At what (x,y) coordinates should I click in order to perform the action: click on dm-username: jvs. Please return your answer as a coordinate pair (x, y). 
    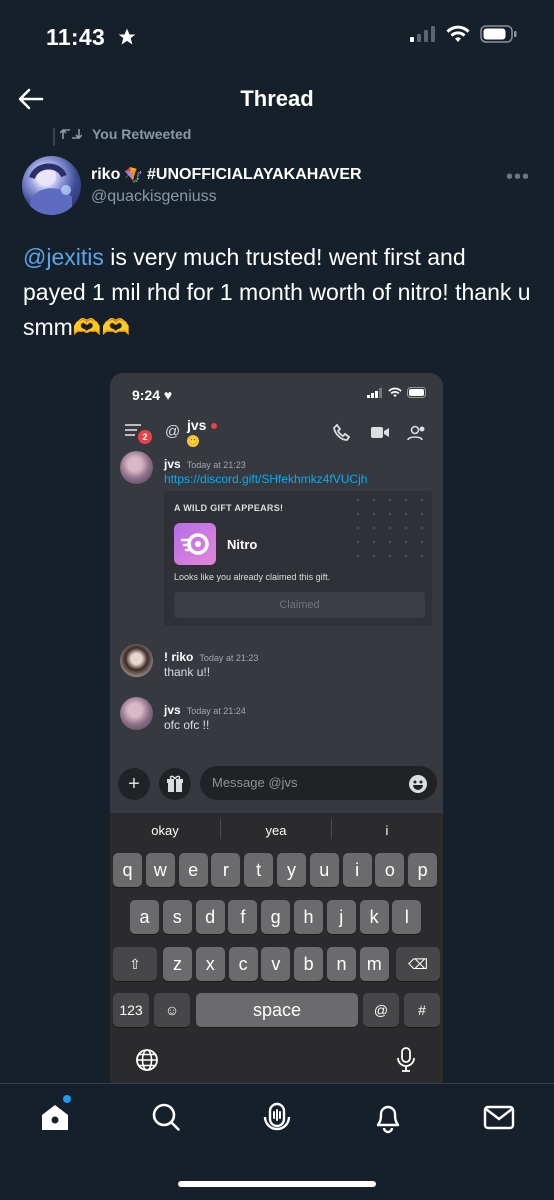
    Looking at the image, I should click on (196, 425).